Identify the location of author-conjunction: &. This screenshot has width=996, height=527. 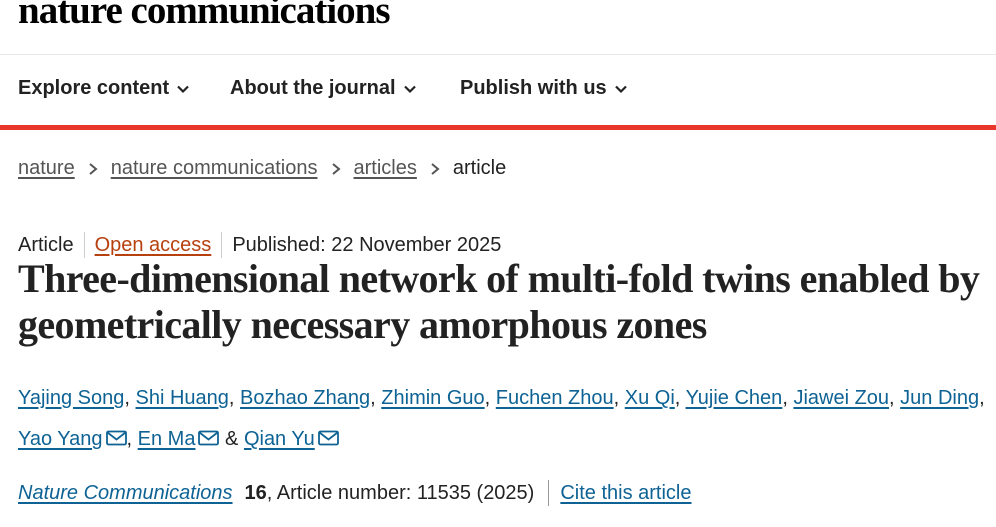
(232, 439).